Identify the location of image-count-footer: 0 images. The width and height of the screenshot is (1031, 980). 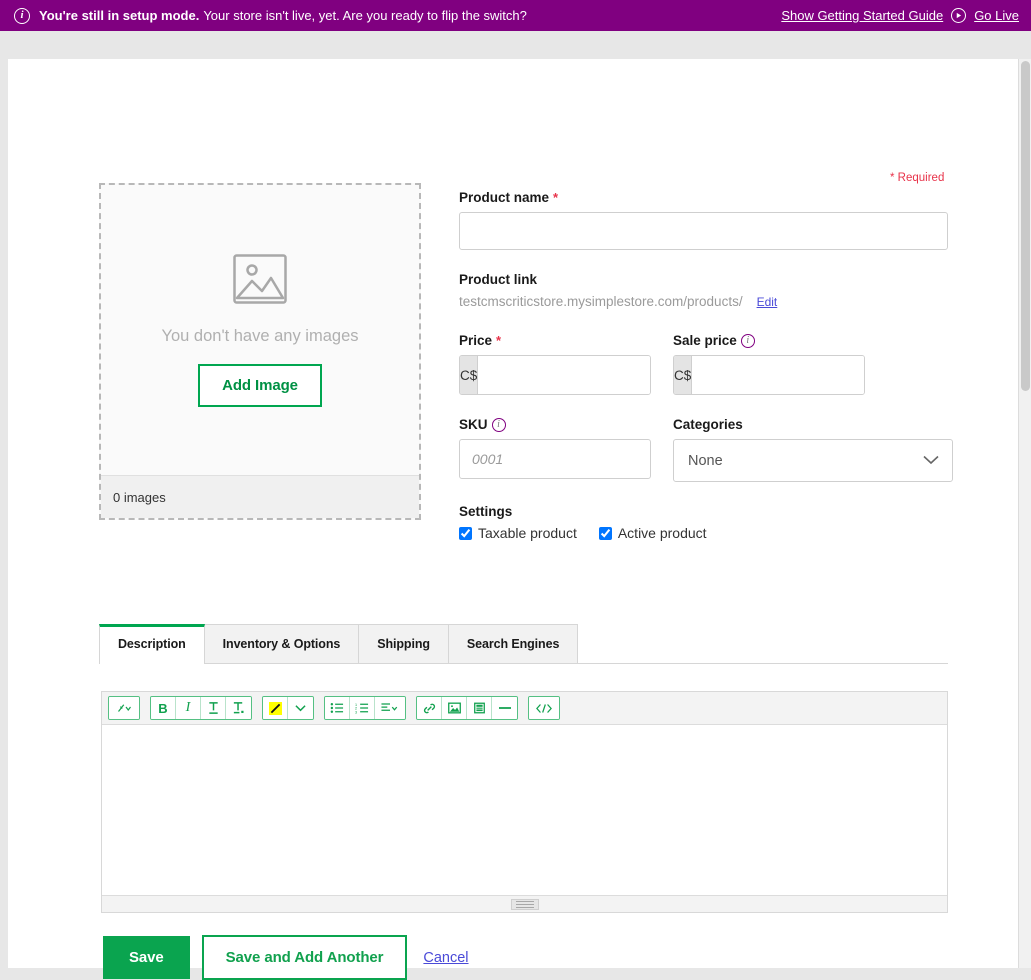
(260, 496).